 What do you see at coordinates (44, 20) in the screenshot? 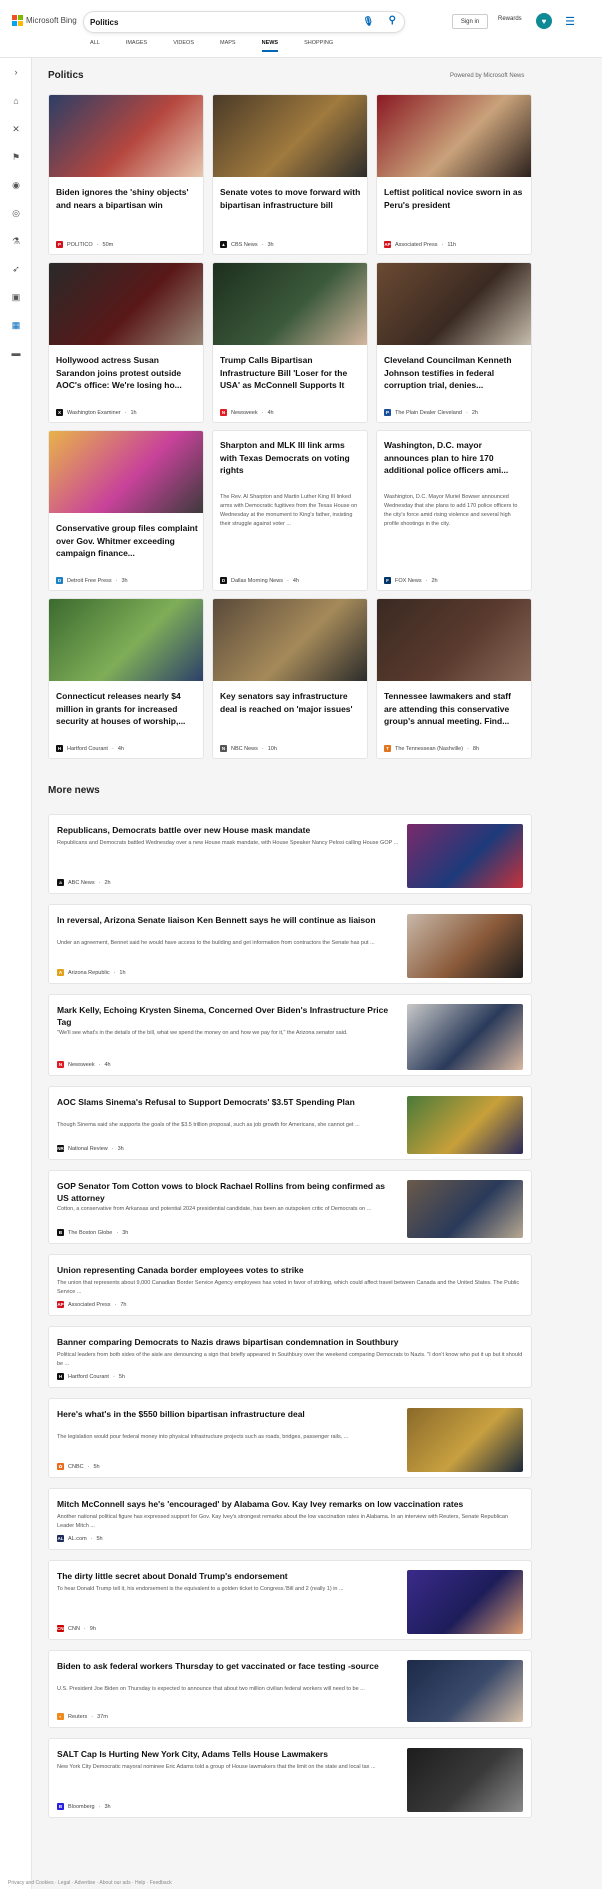
I see `bing-logo: Microsoft Bing` at bounding box center [44, 20].